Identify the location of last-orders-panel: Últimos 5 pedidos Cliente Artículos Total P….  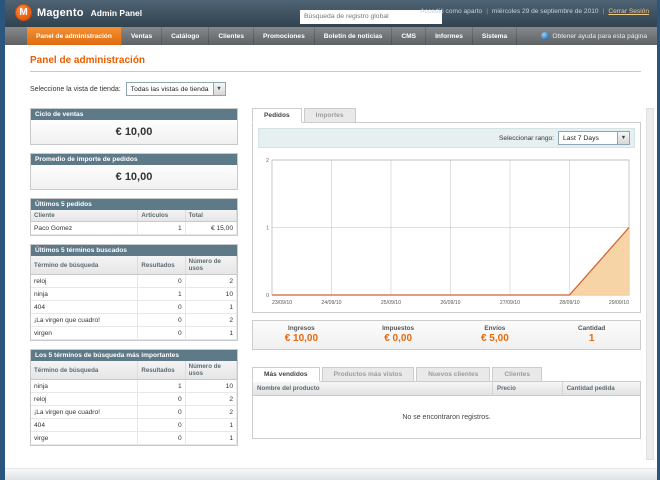
(134, 217).